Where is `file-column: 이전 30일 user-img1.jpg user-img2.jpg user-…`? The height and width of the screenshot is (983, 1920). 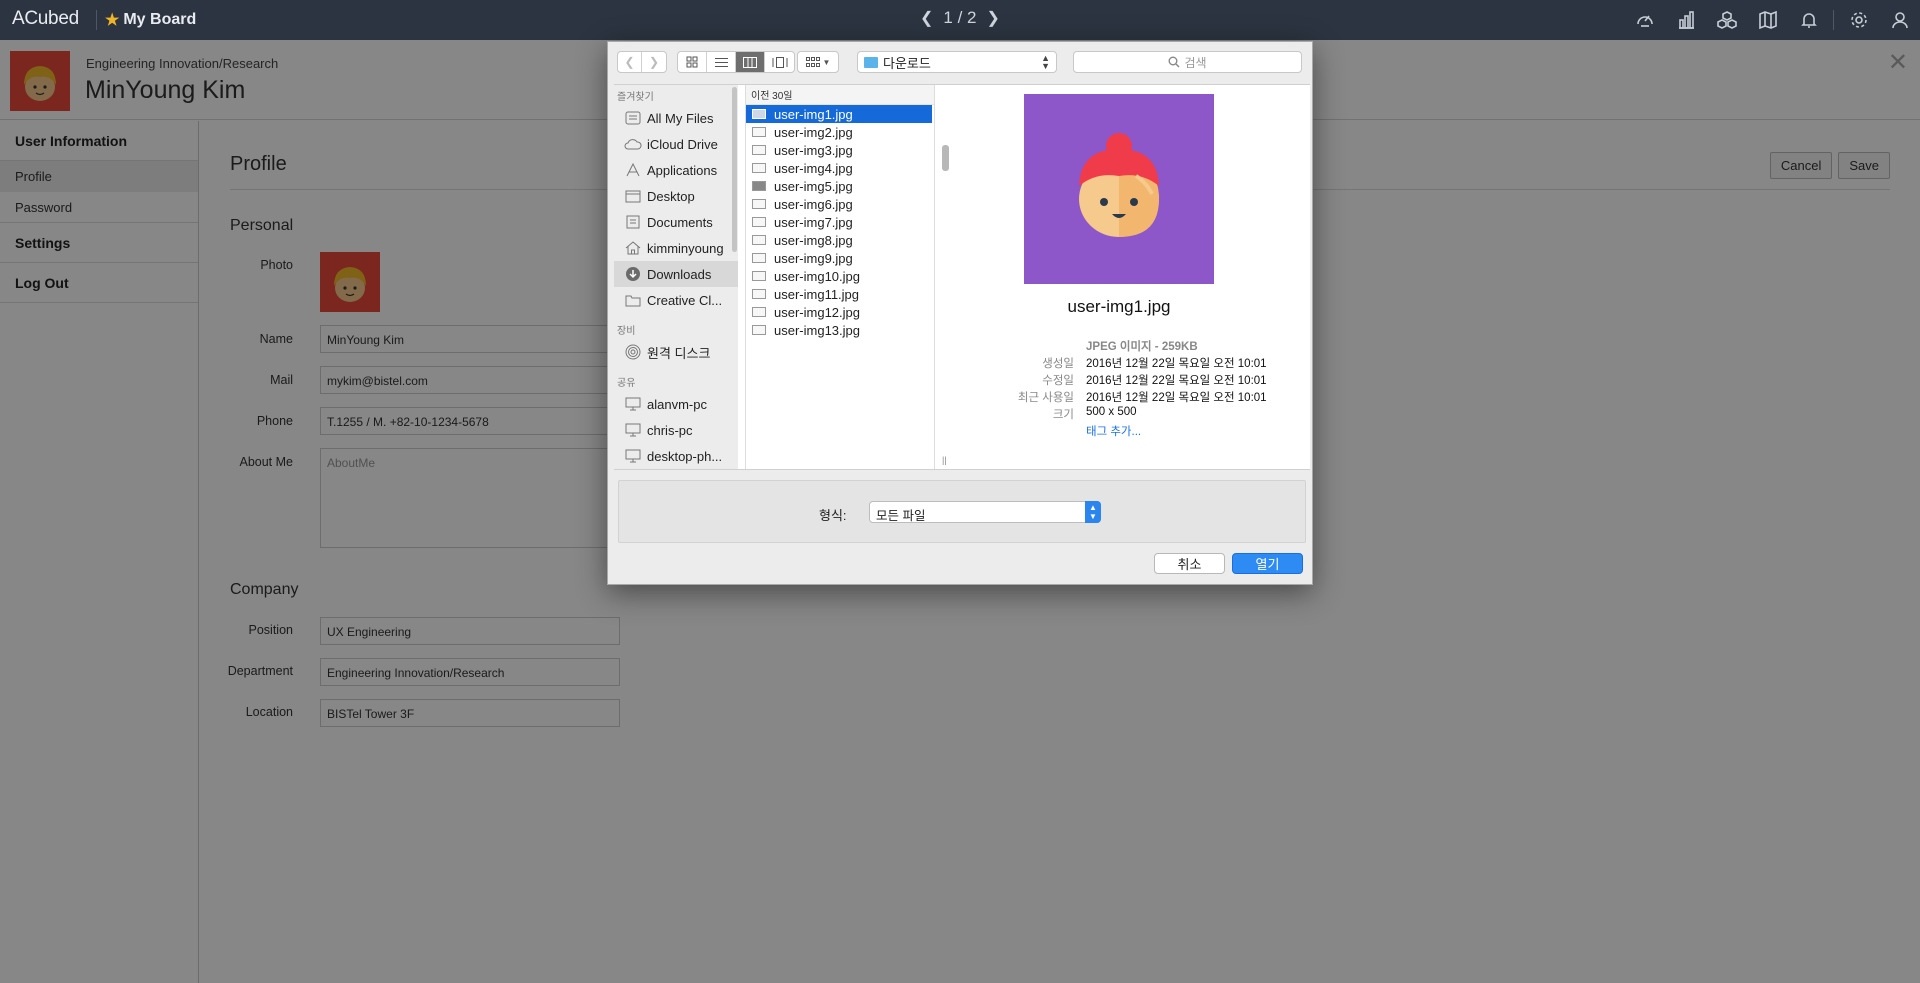
file-column: 이전 30일 user-img1.jpg user-img2.jpg user-… is located at coordinates (847, 277).